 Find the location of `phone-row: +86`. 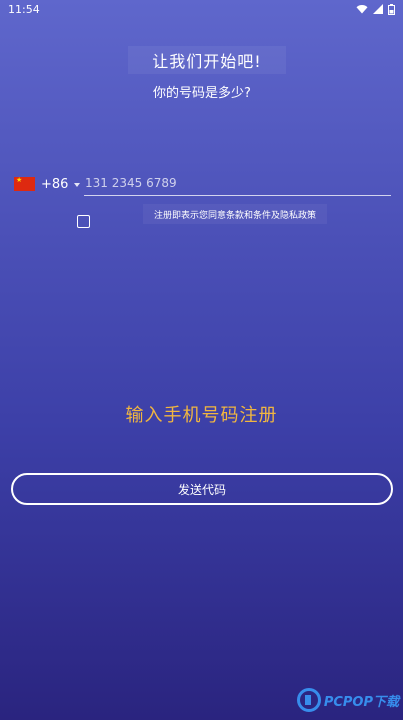

phone-row: +86 is located at coordinates (203, 184).